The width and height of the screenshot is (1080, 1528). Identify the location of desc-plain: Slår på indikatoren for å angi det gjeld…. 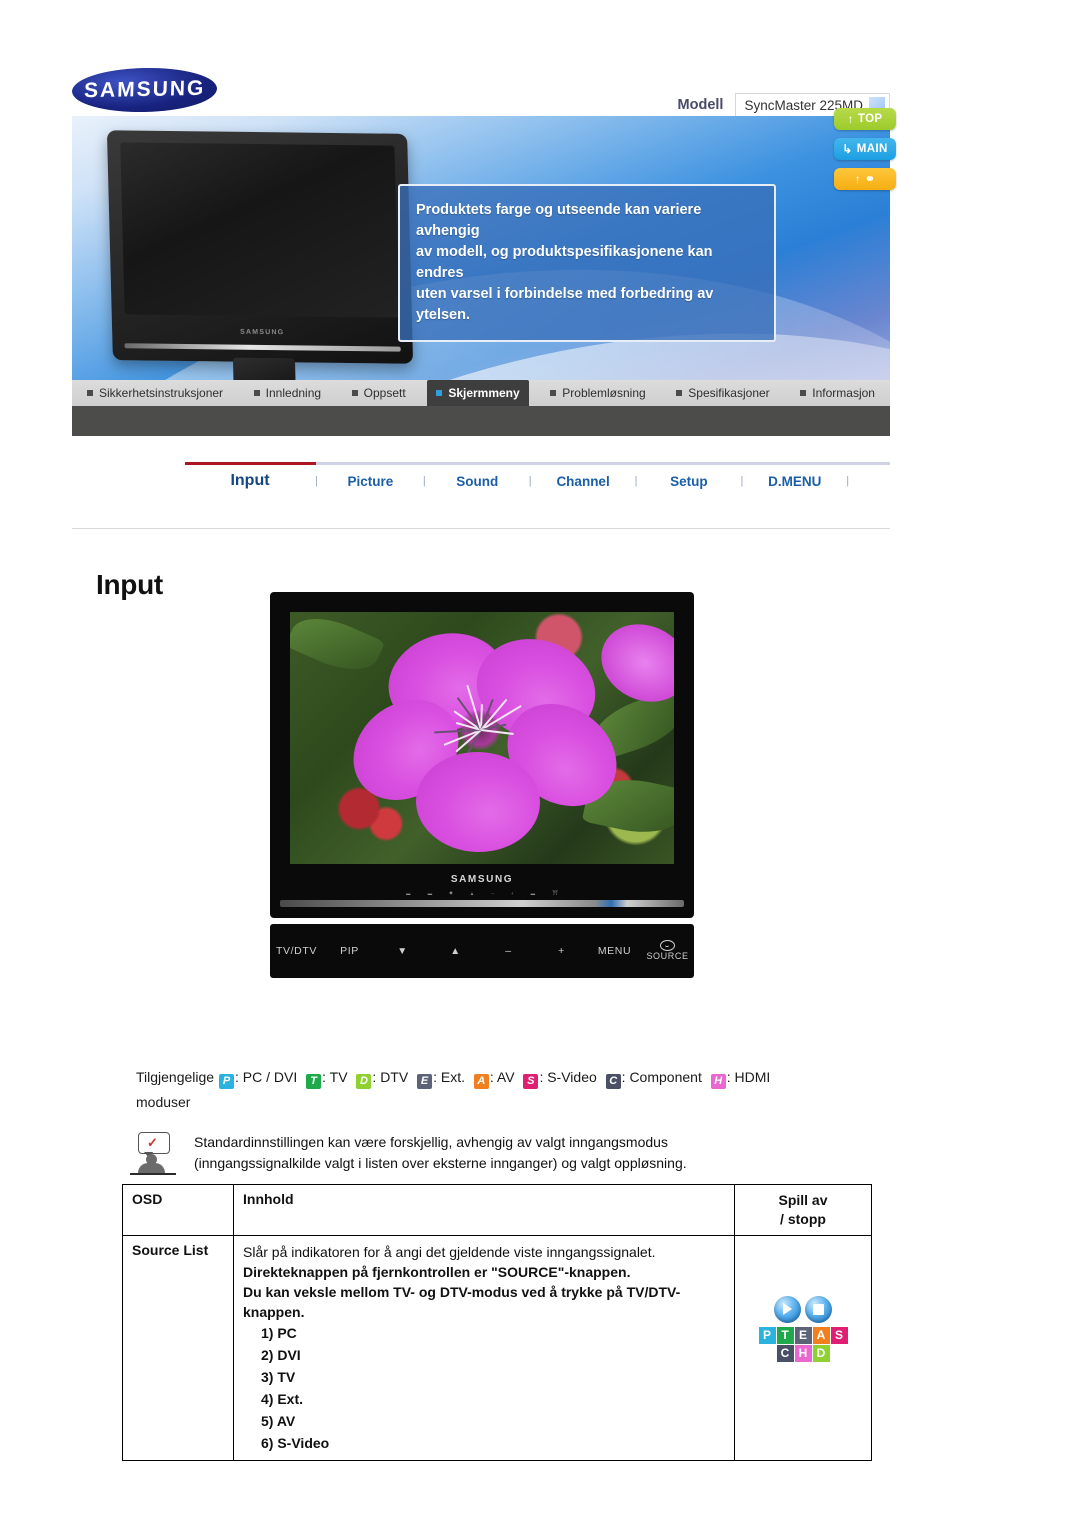
(449, 1252).